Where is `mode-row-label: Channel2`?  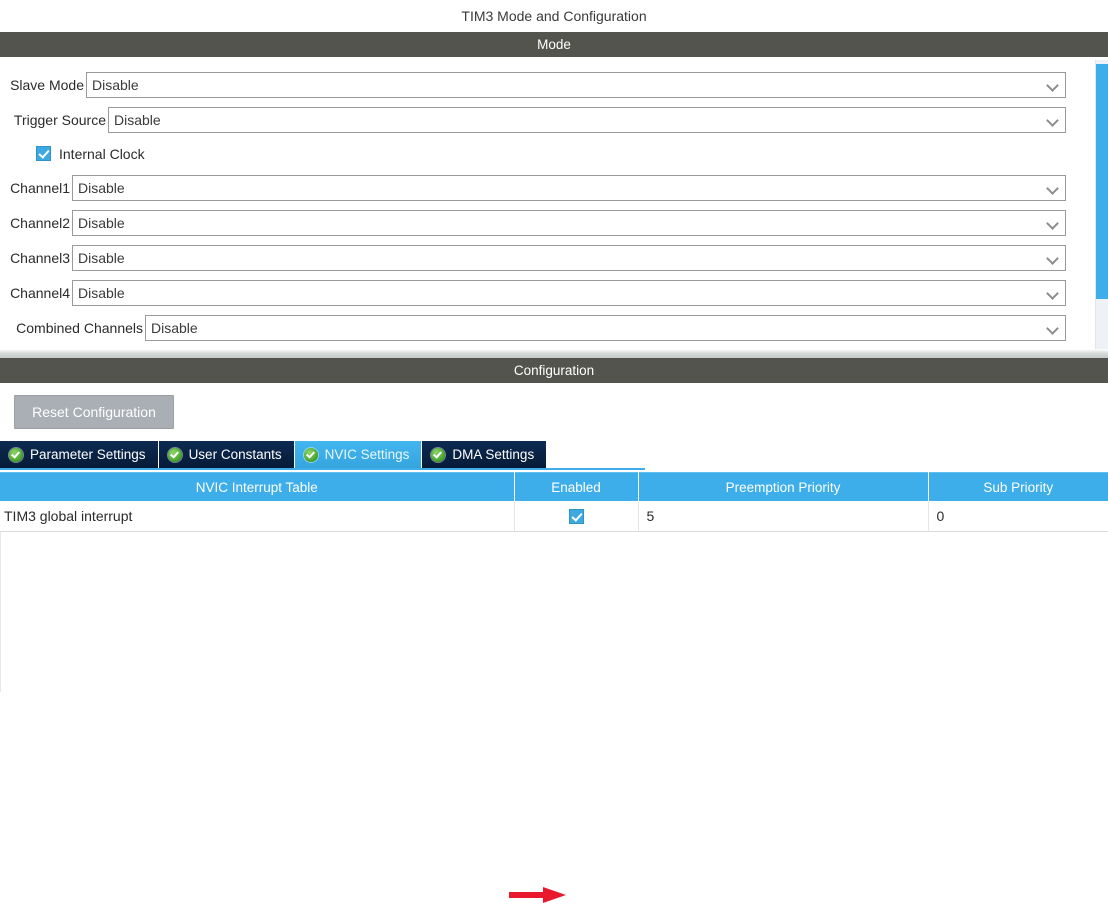 mode-row-label: Channel2 is located at coordinates (40, 222).